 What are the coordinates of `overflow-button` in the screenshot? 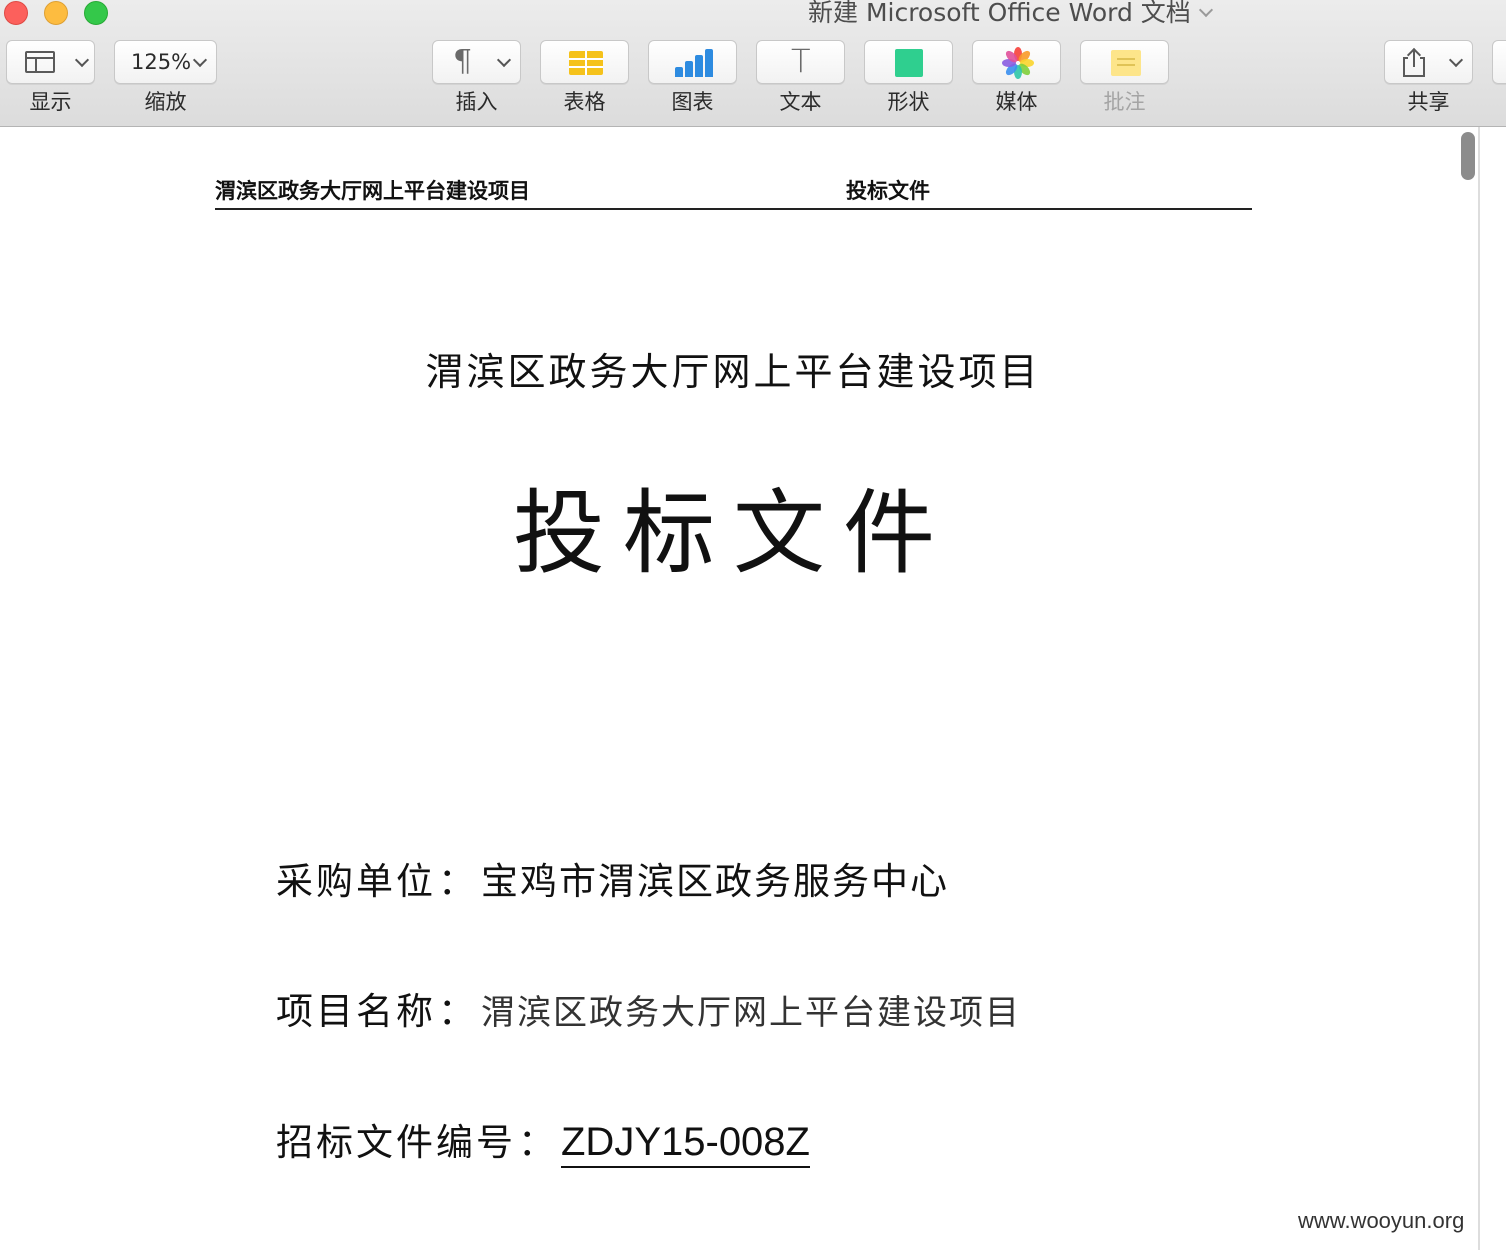 It's located at (1499, 62).